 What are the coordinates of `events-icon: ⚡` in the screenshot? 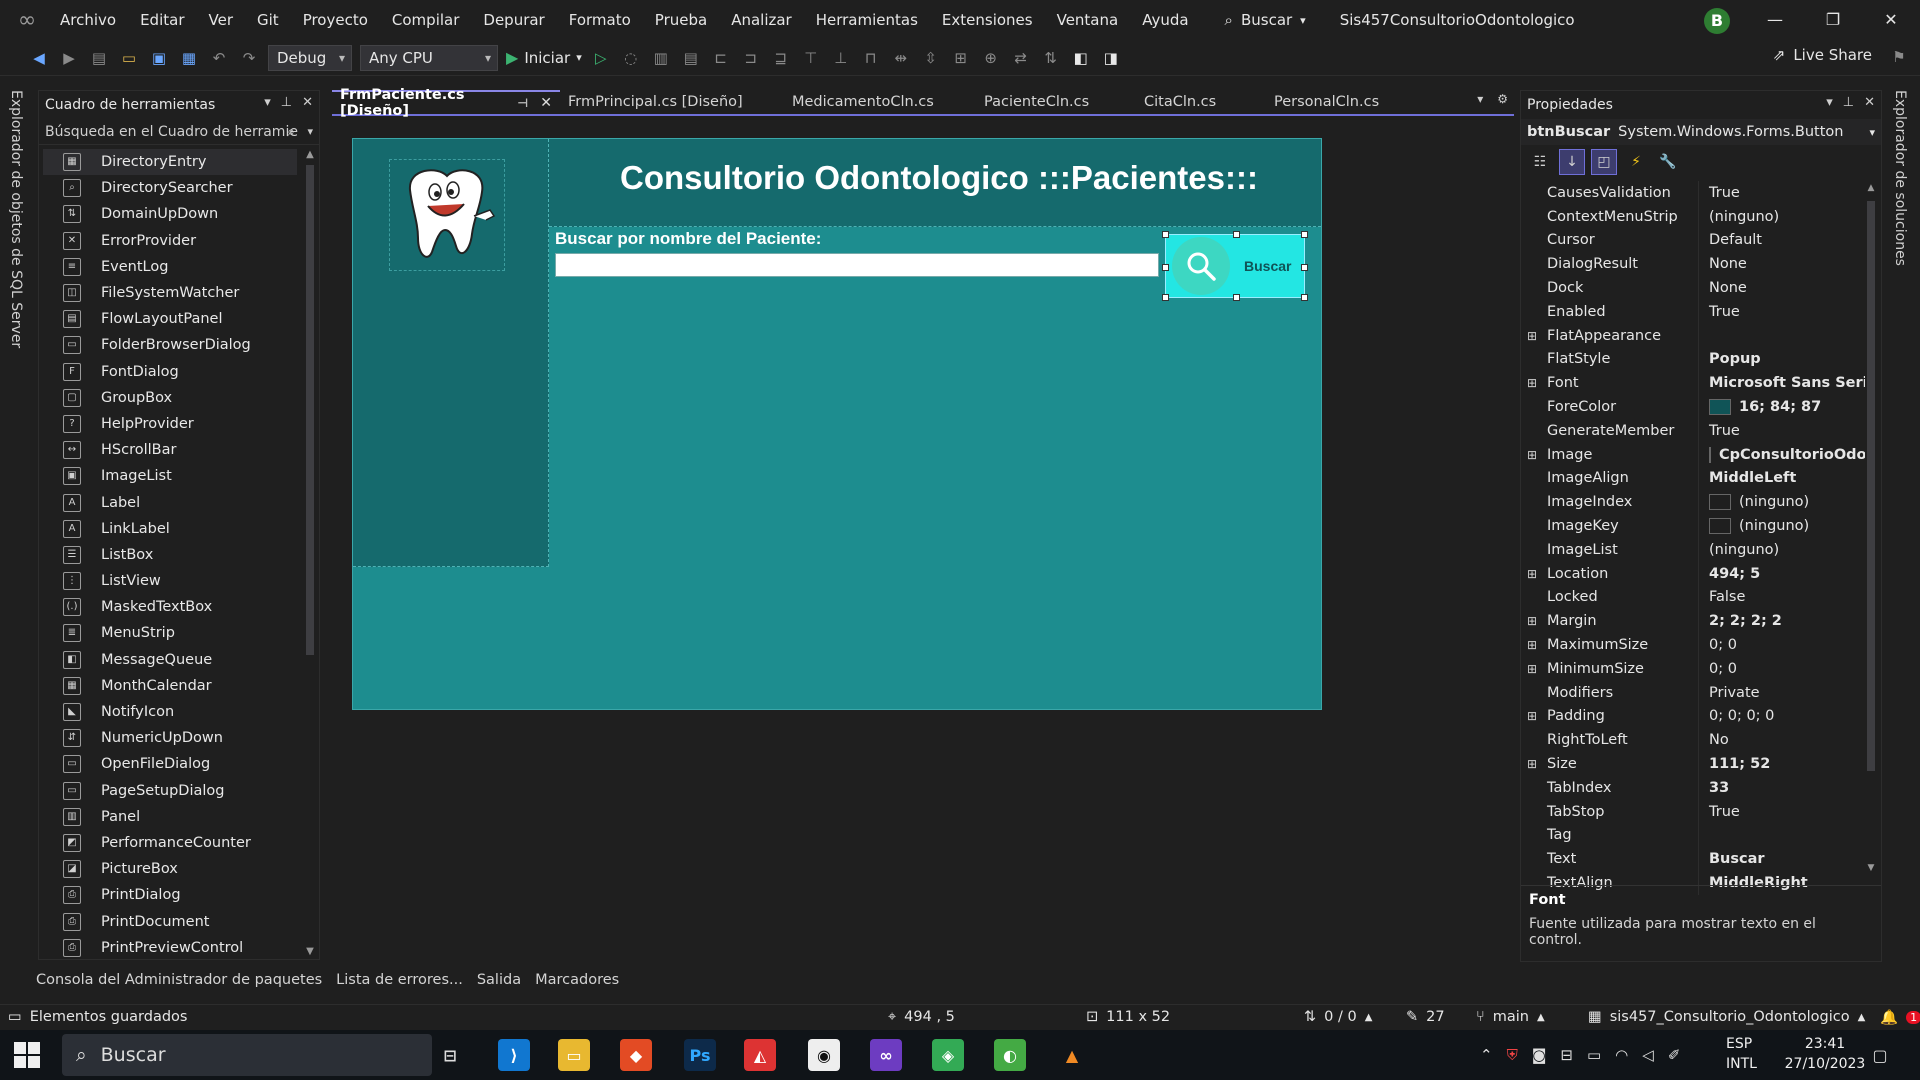 It's located at (1636, 162).